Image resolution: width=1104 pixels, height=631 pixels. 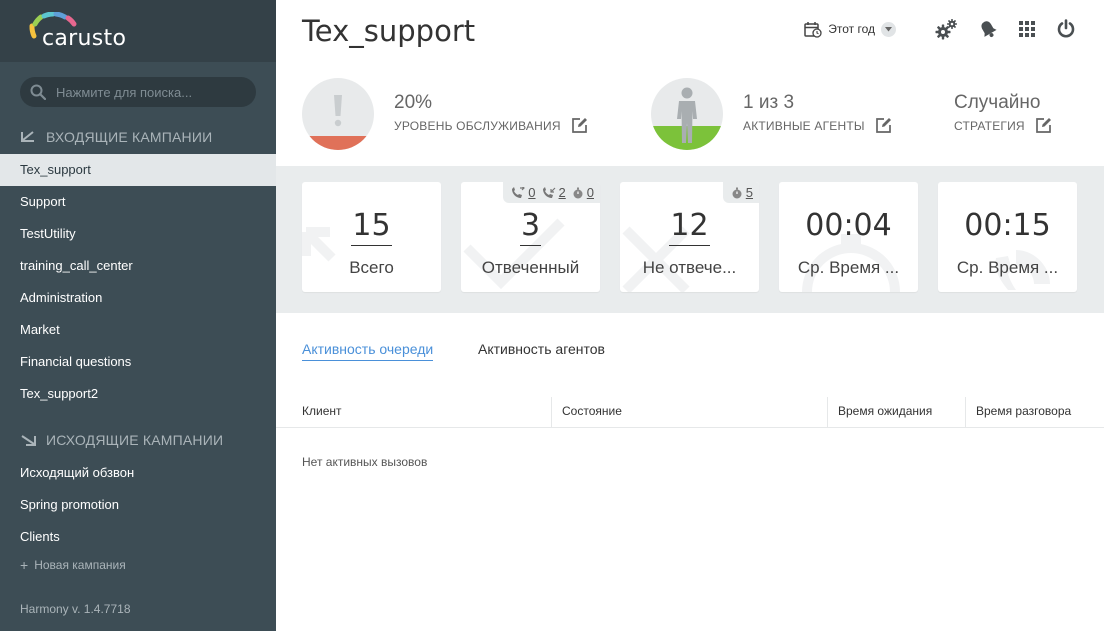 What do you see at coordinates (75, 609) in the screenshot?
I see `version-text: Harmony v. 1.4.7718` at bounding box center [75, 609].